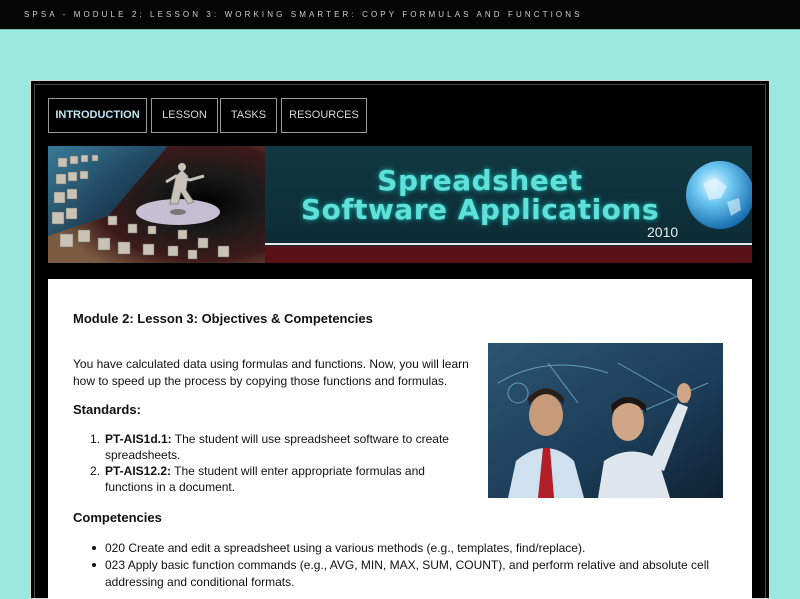 Image resolution: width=800 pixels, height=599 pixels. I want to click on tab-lesson: LESSON, so click(184, 115).